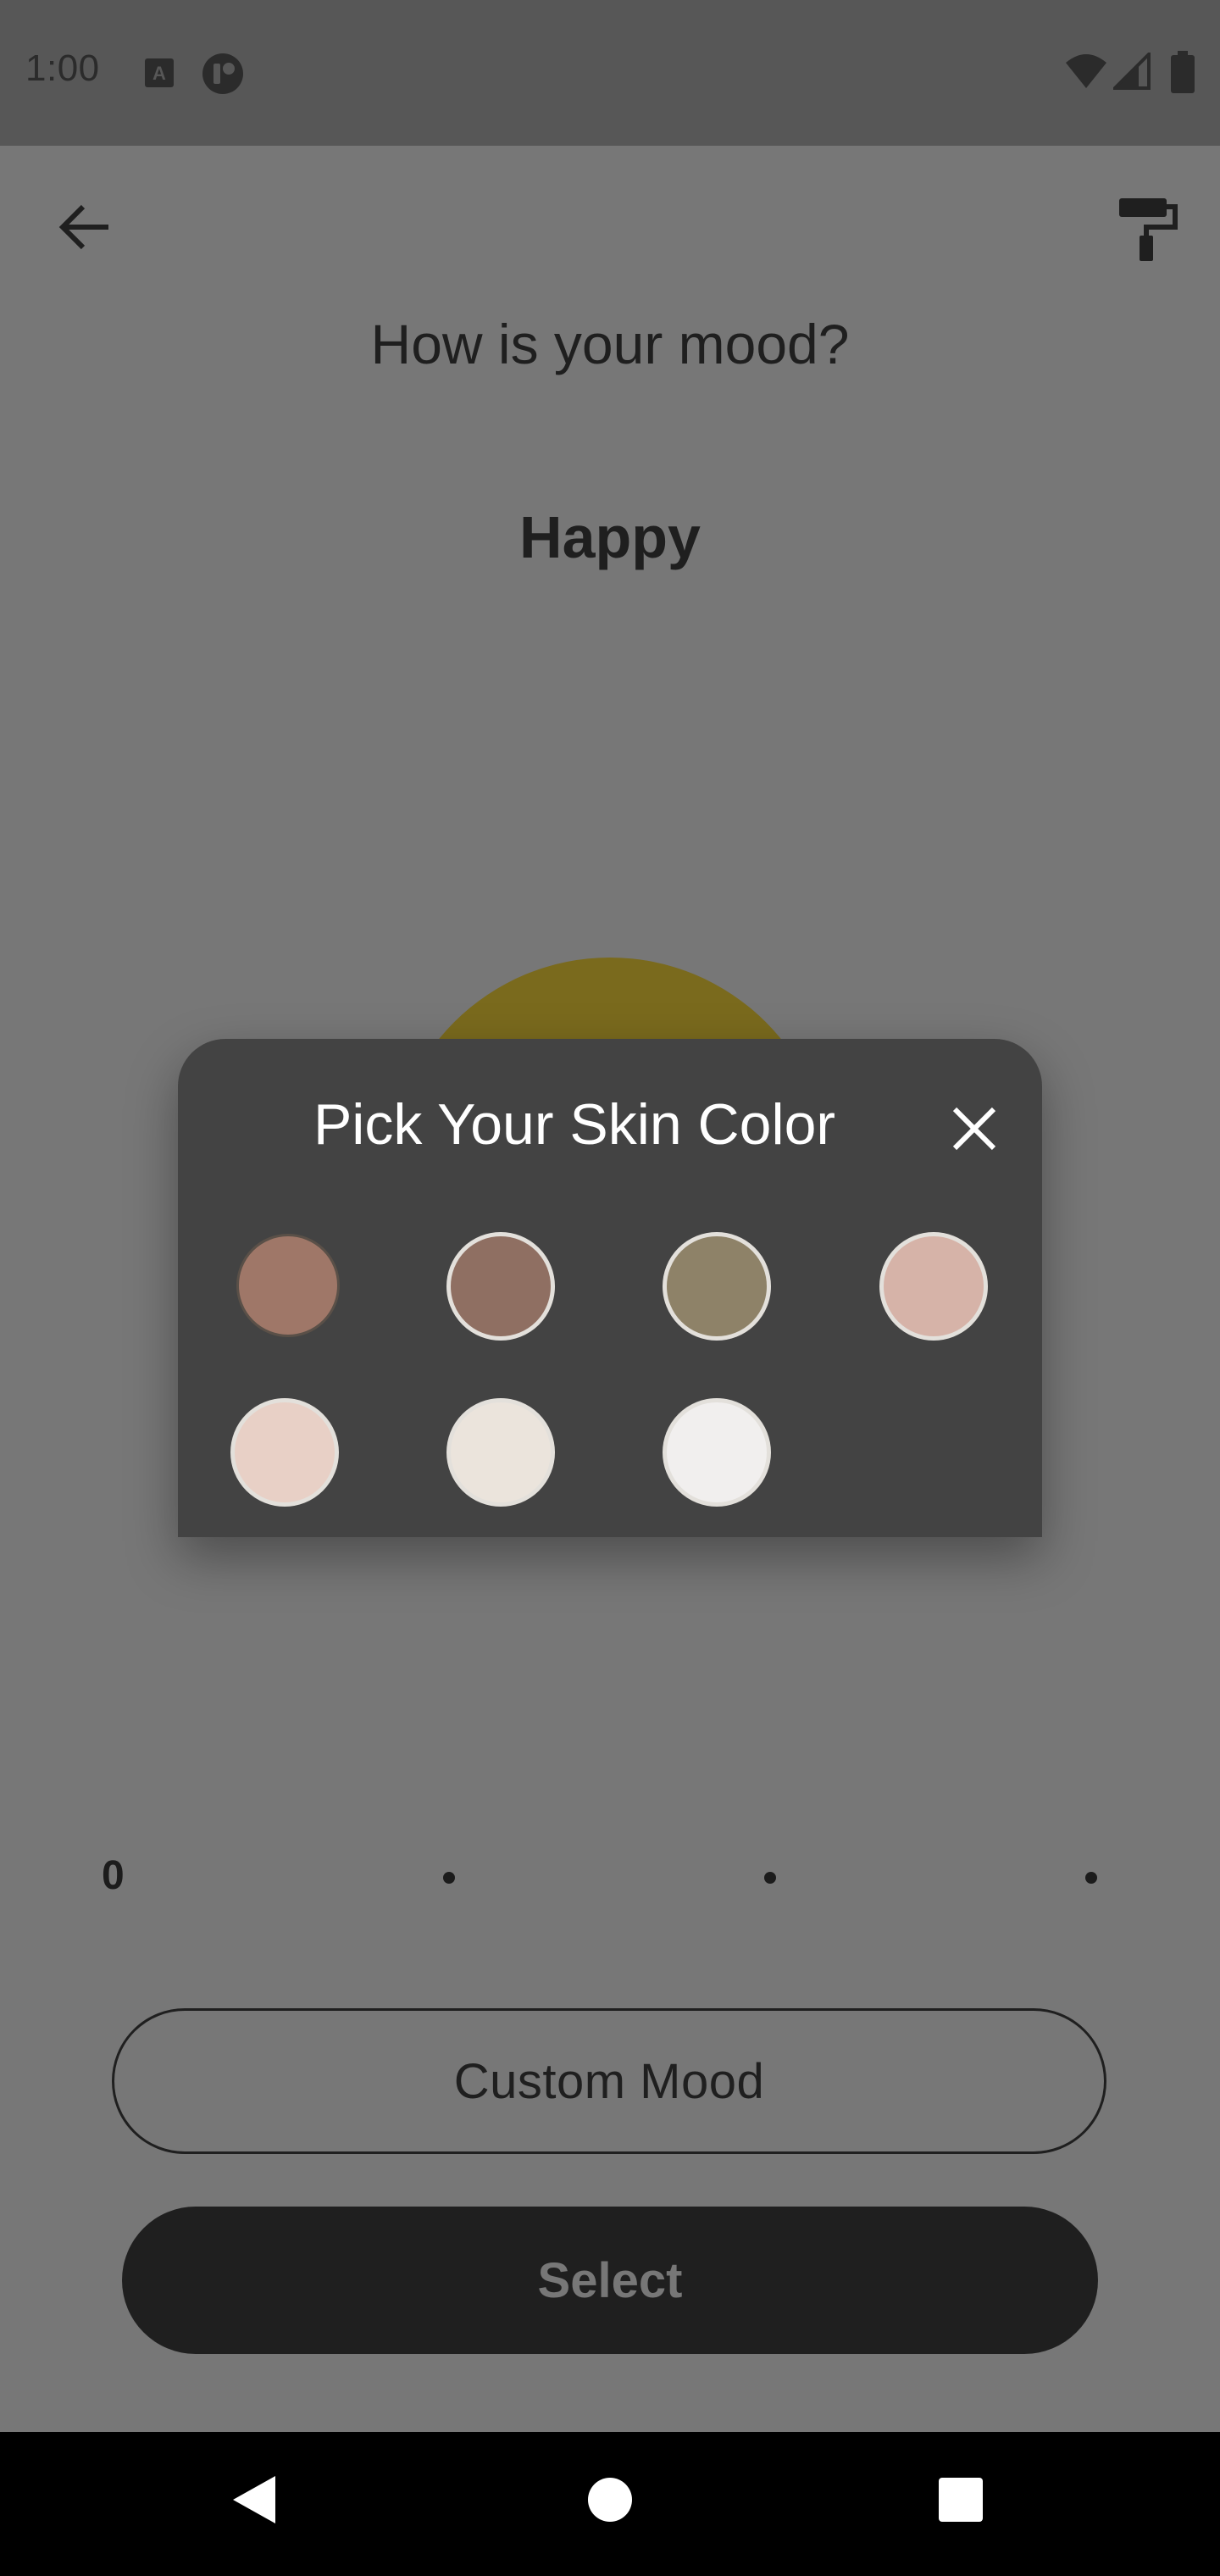  I want to click on recents-square-icon, so click(961, 2500).